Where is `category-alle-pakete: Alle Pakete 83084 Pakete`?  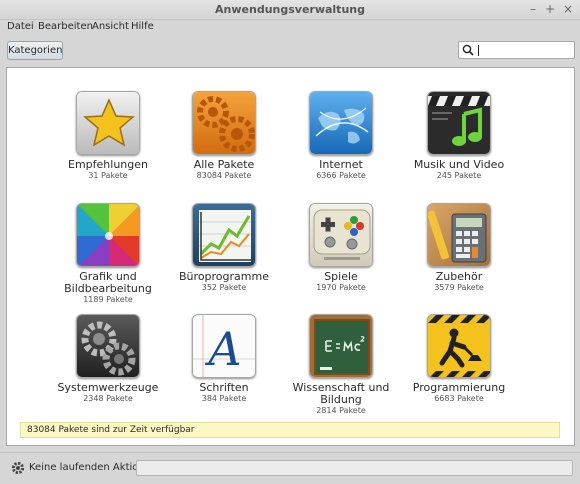
category-alle-pakete: Alle Pakete 83084 Pakete is located at coordinates (224, 136).